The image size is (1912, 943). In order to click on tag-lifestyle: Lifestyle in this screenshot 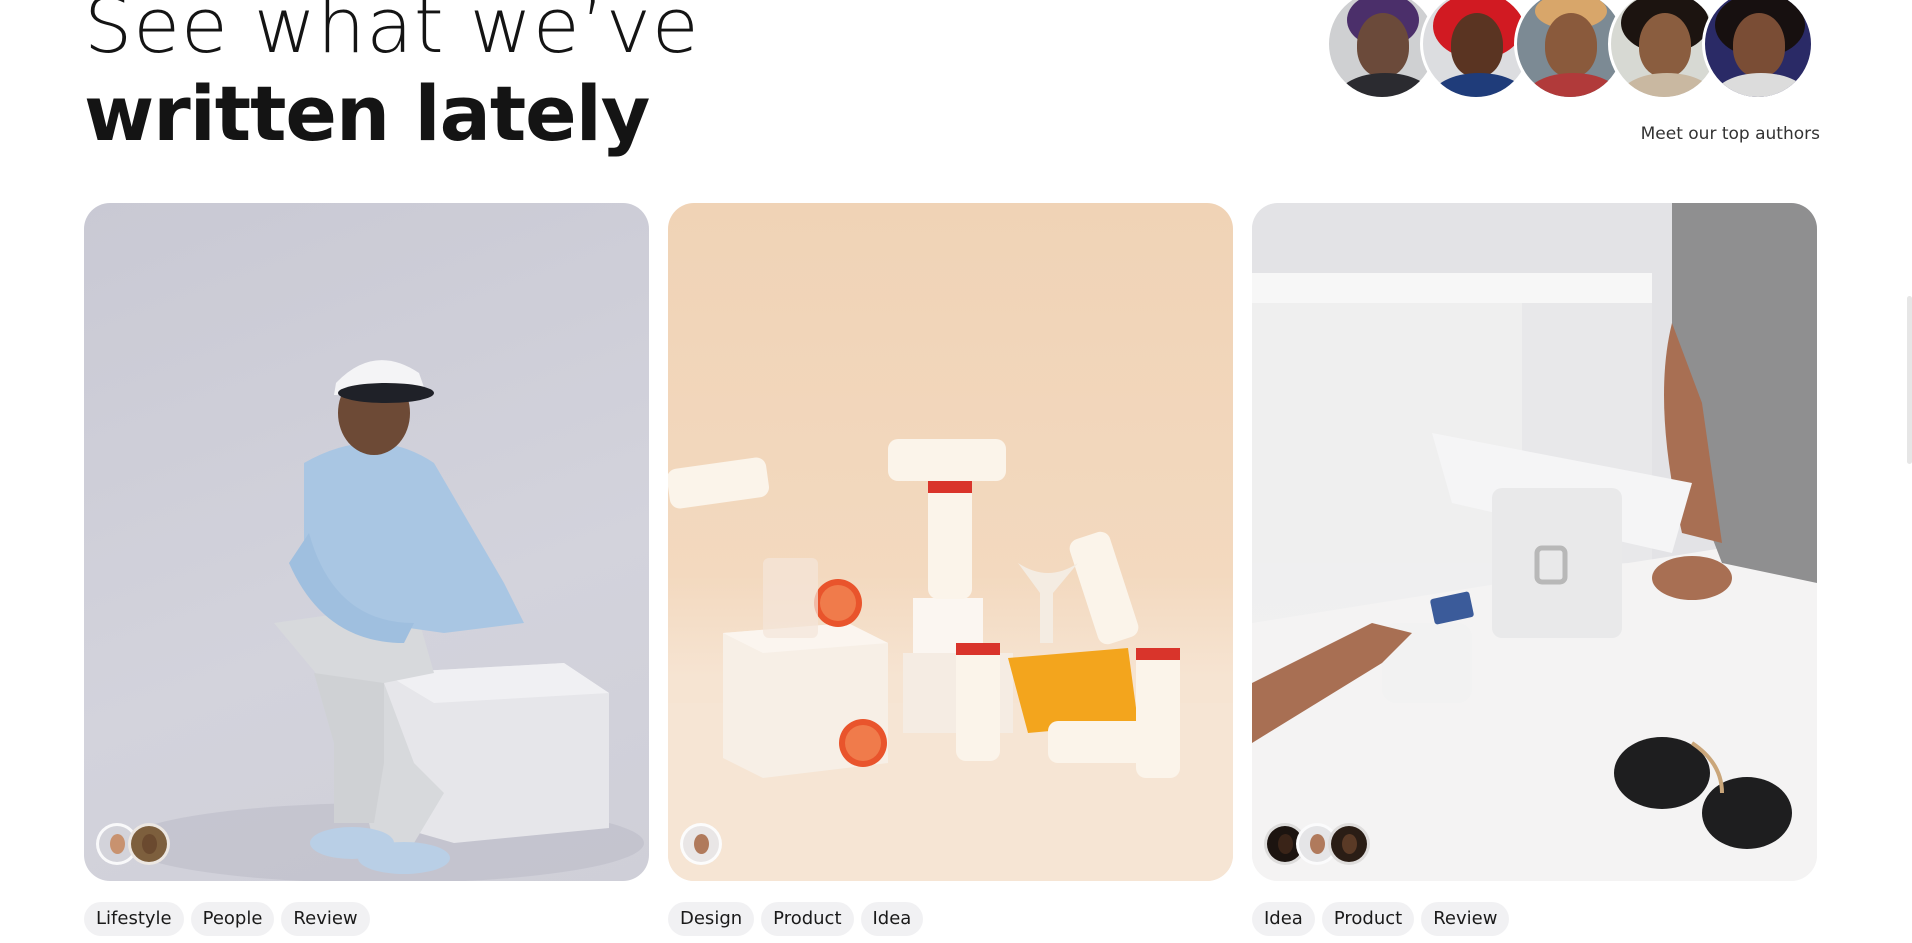, I will do `click(134, 919)`.